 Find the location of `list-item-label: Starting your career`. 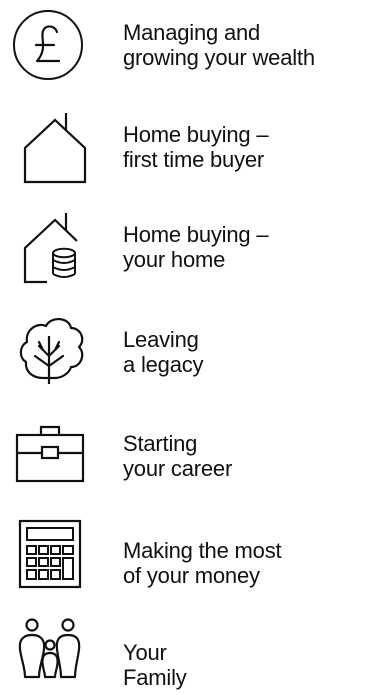

list-item-label: Starting your career is located at coordinates (178, 456).